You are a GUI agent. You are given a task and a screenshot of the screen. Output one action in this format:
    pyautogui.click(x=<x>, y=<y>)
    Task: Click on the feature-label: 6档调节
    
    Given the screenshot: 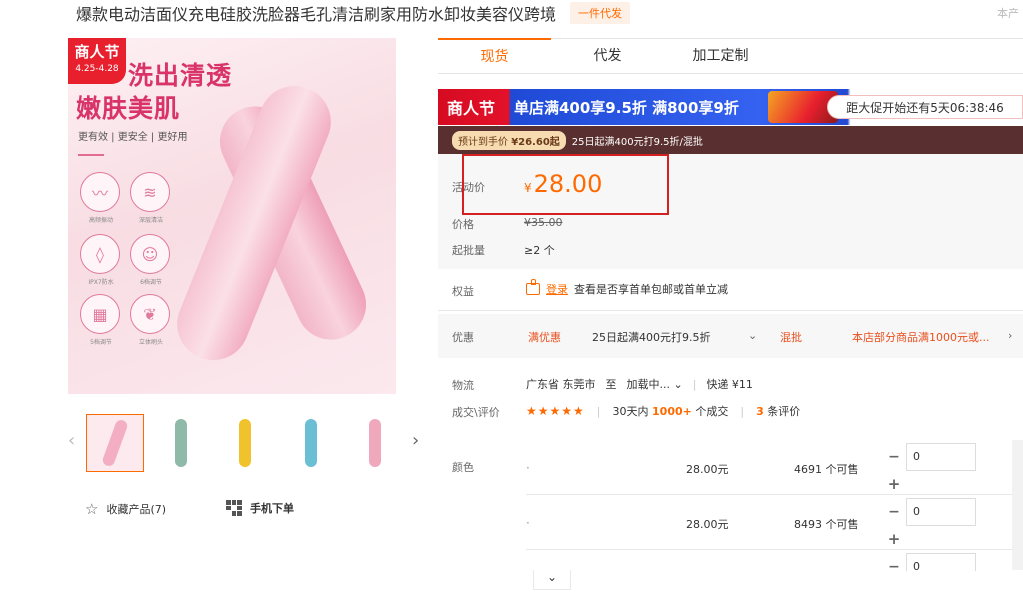 What is the action you would take?
    pyautogui.click(x=151, y=282)
    